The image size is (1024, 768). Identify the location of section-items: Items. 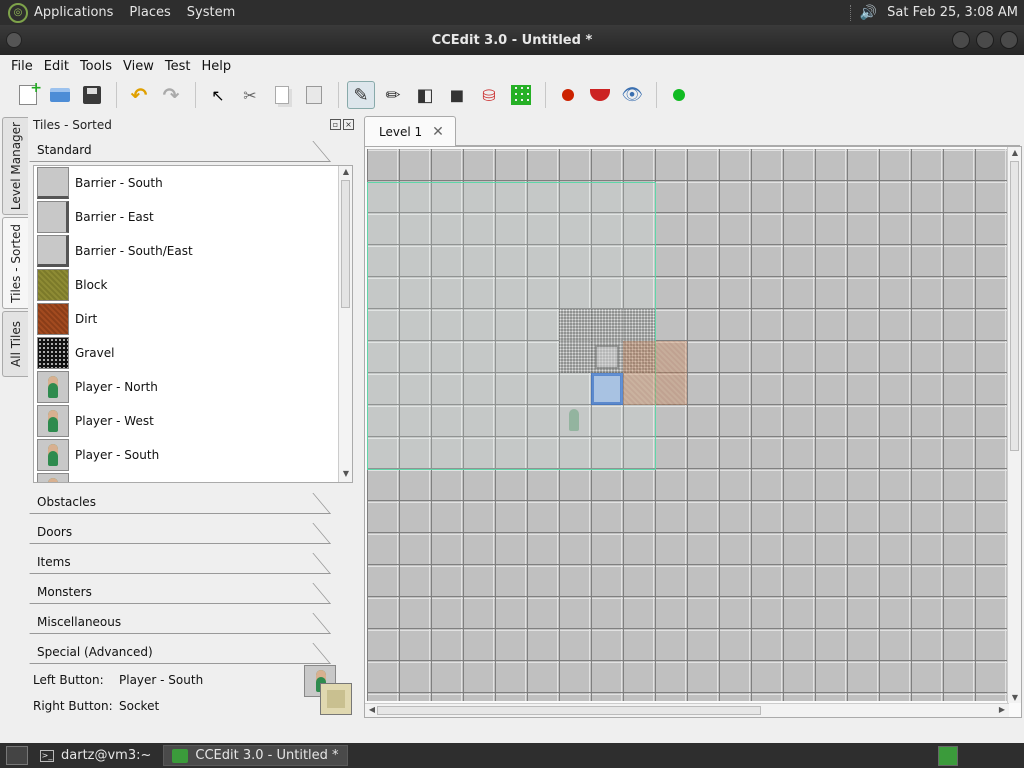
(193, 562).